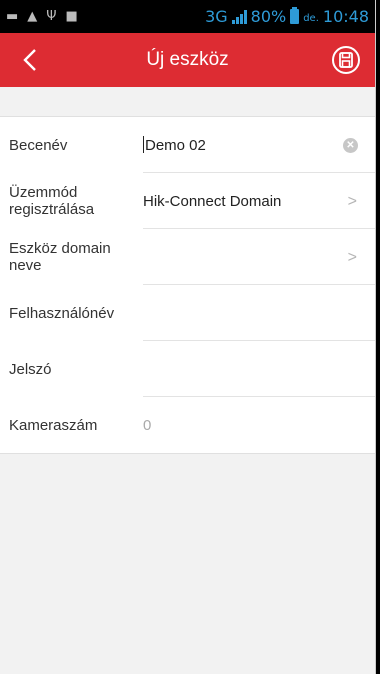 The width and height of the screenshot is (380, 674). Describe the element at coordinates (187, 313) in the screenshot. I see `username-row: Felhasználónév` at that location.